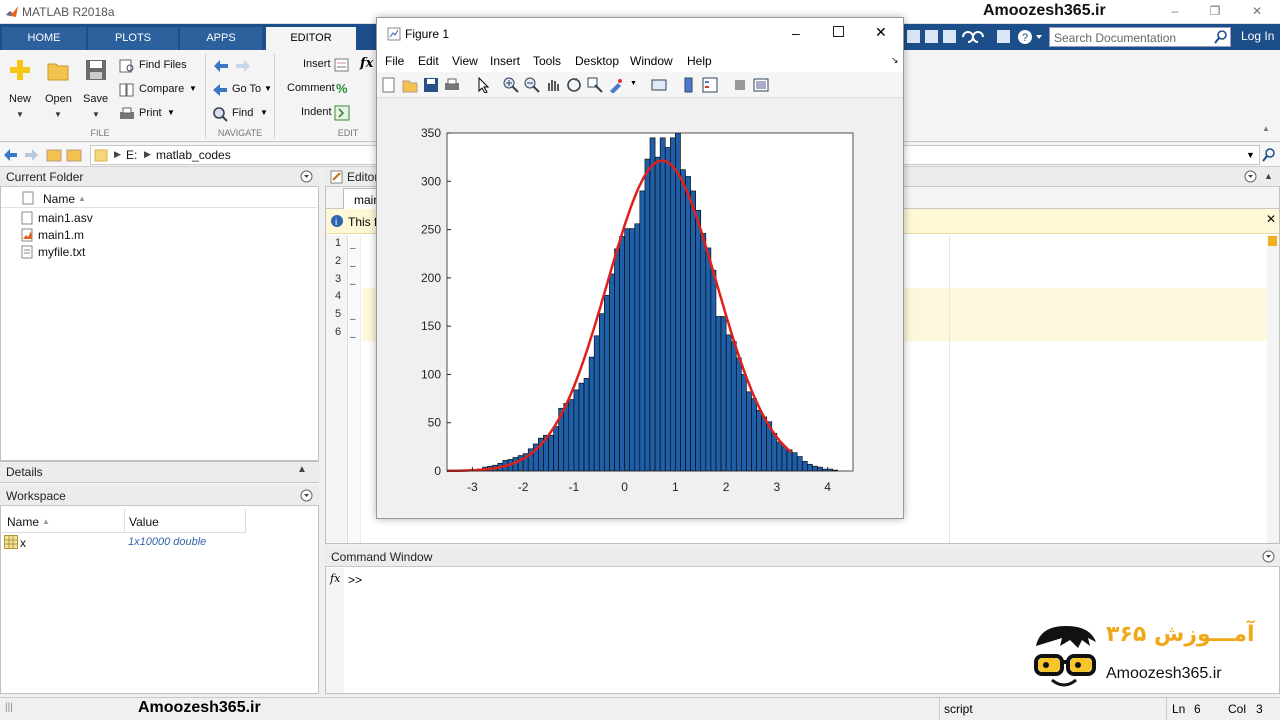  Describe the element at coordinates (1257, 36) in the screenshot. I see `login-link: Log In` at that location.